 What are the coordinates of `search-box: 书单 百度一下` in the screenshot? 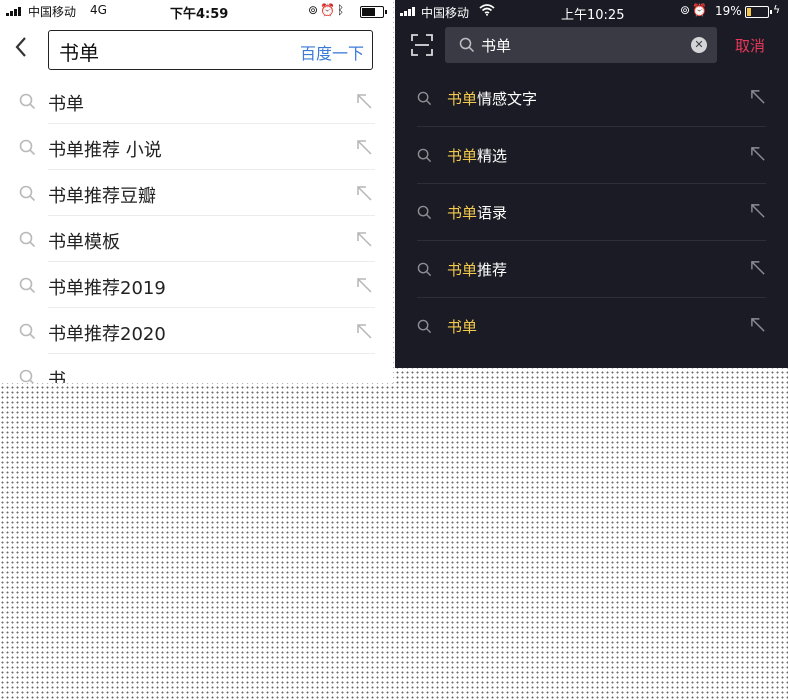 It's located at (210, 50).